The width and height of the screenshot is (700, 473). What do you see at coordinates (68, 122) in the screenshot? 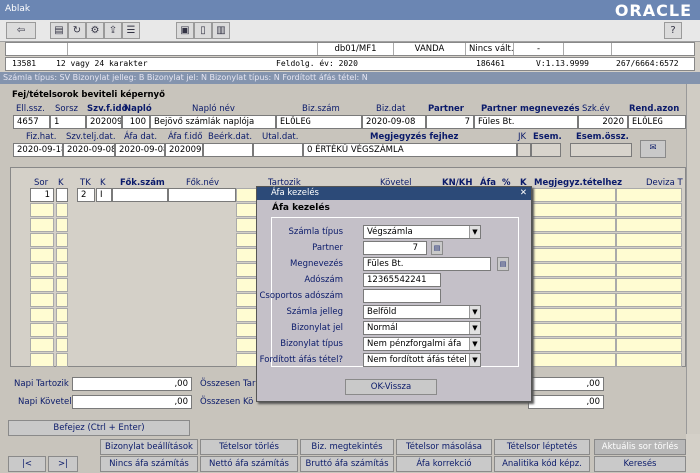
I see `field-sorsz: 1` at bounding box center [68, 122].